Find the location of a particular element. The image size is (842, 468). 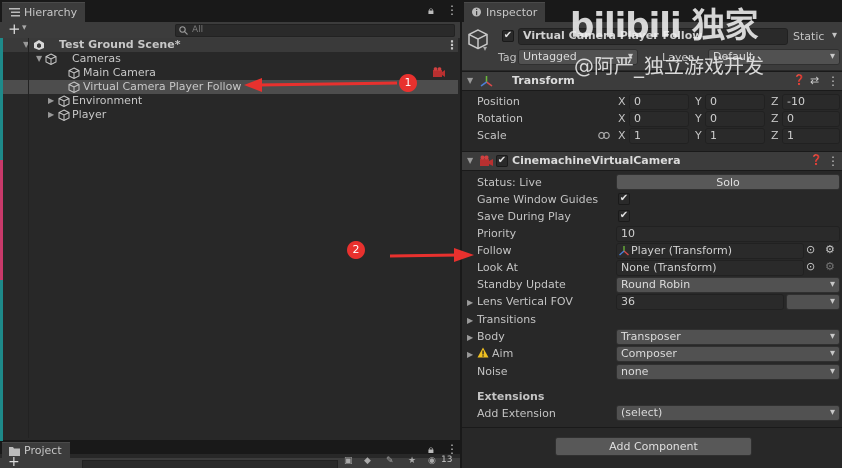

noise-dropdown: none is located at coordinates (728, 372).